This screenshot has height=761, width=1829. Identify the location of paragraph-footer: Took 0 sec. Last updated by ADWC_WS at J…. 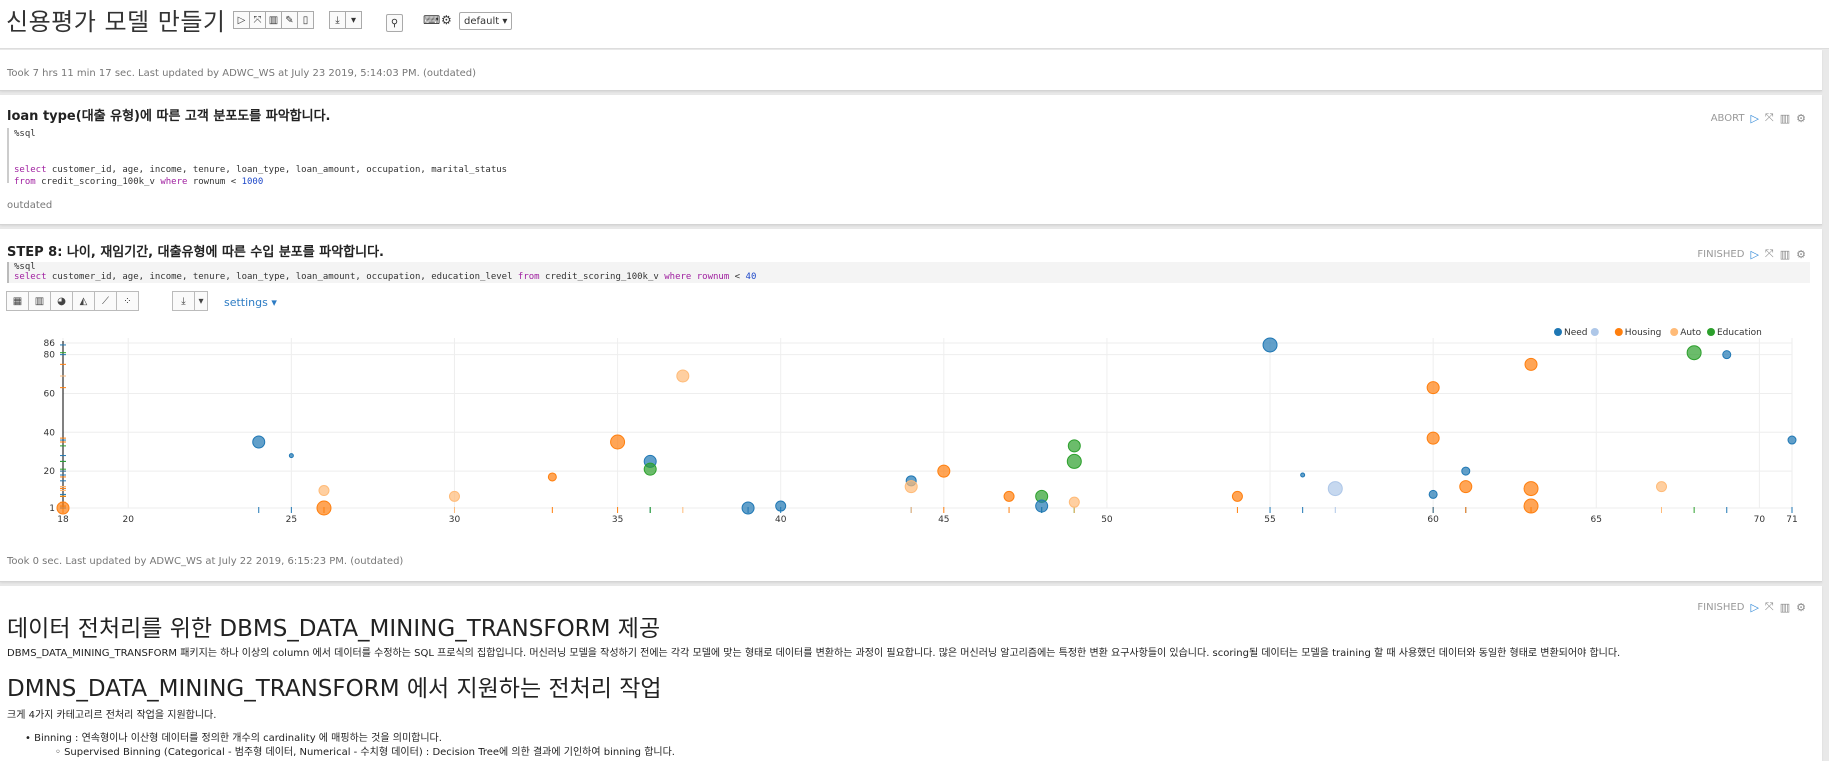
(205, 561).